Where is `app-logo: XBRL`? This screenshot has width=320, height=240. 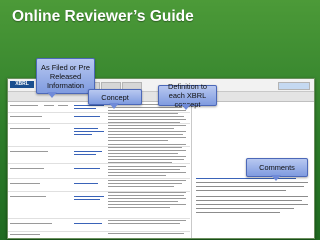 app-logo: XBRL is located at coordinates (22, 84).